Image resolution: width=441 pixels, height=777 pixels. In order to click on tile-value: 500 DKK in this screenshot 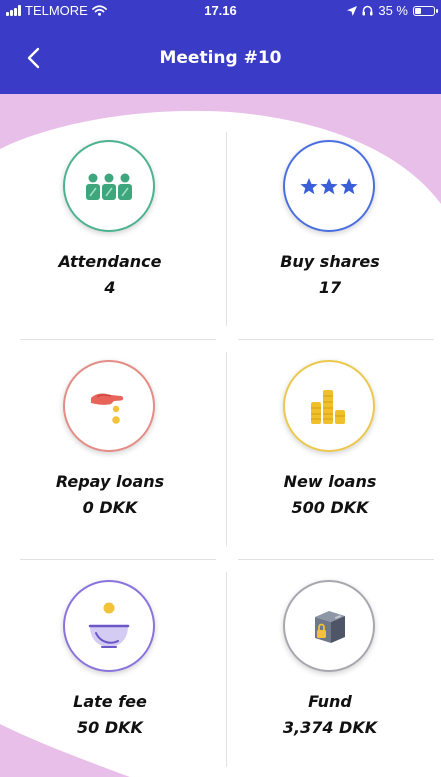, I will do `click(330, 507)`.